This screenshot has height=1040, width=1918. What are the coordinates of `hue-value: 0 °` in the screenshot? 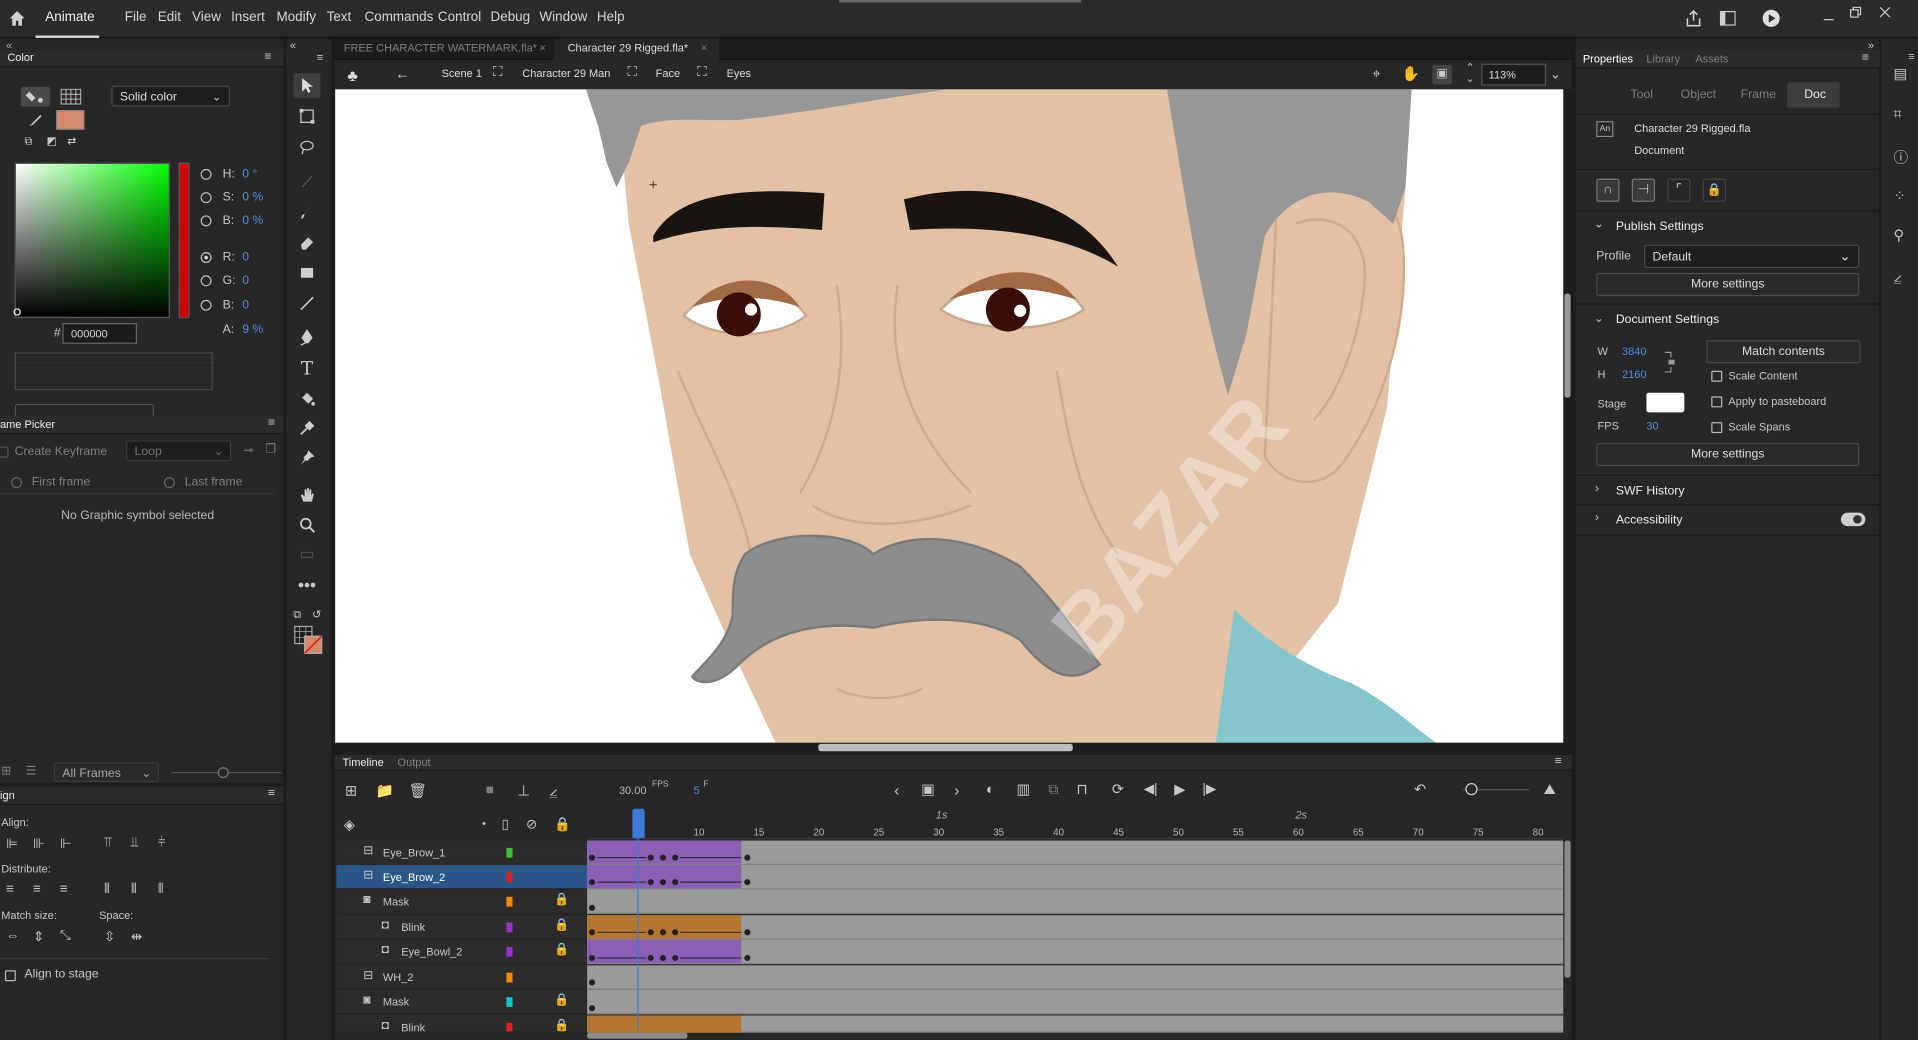 It's located at (249, 174).